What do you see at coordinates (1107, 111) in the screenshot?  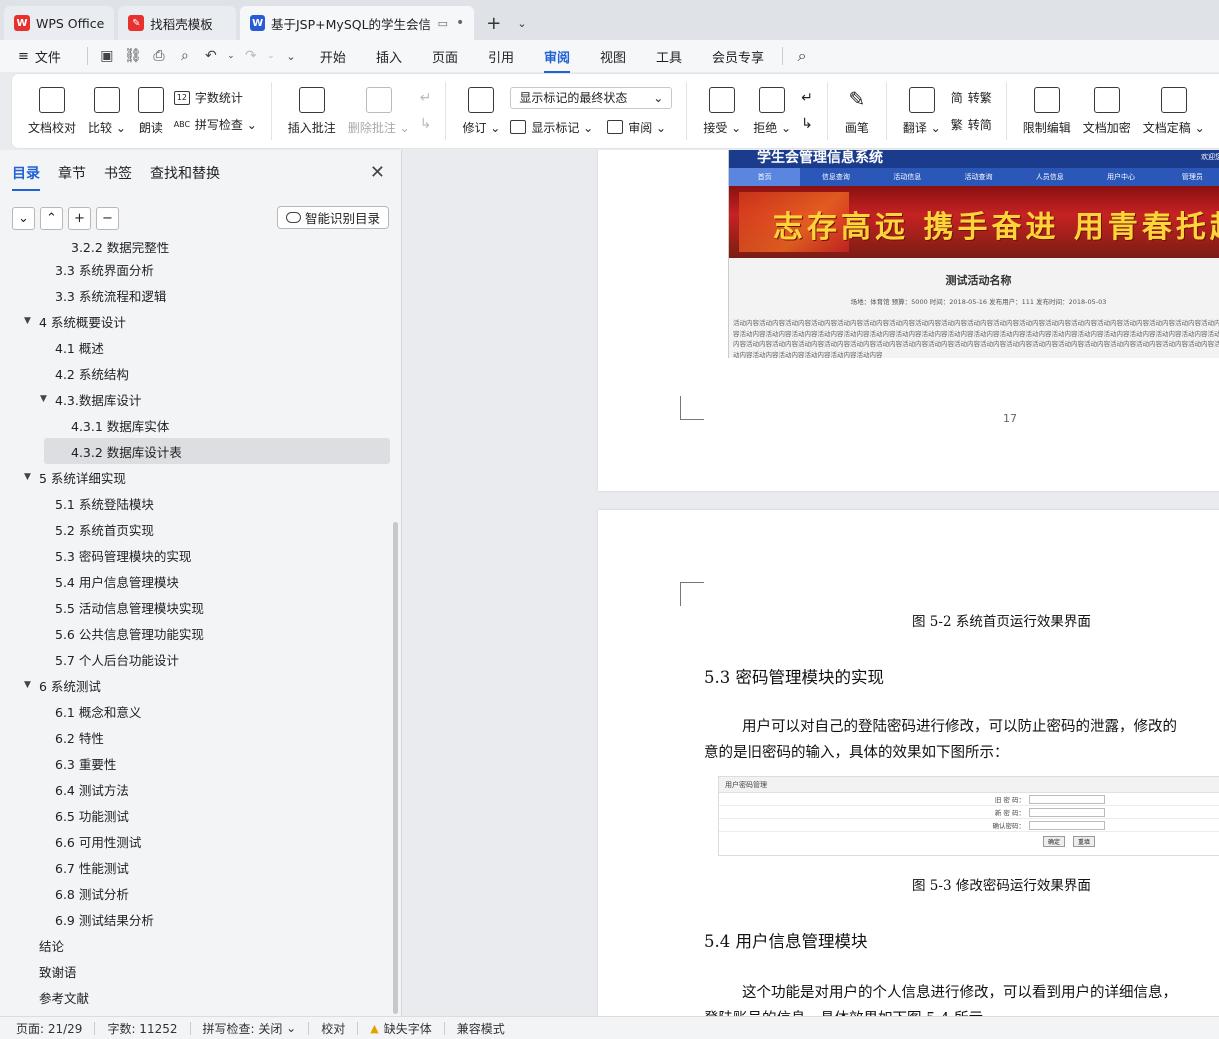 I see `encrypt-button: 文档加密` at bounding box center [1107, 111].